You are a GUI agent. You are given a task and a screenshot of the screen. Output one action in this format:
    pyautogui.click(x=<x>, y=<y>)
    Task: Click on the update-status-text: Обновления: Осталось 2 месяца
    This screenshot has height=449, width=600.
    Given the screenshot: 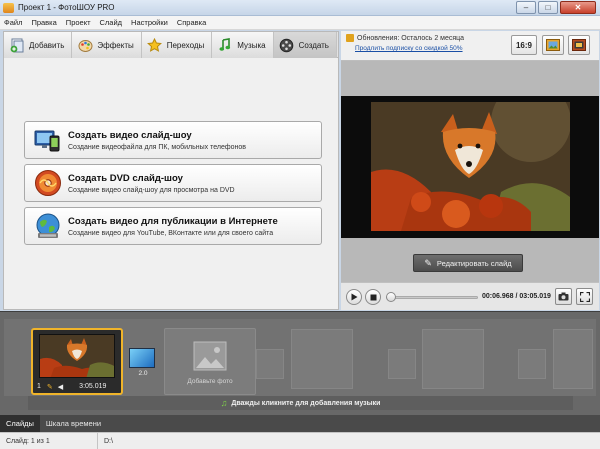 What is the action you would take?
    pyautogui.click(x=411, y=38)
    